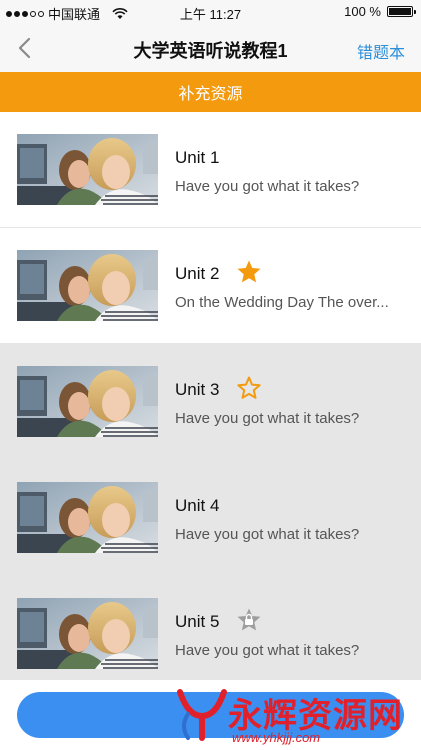 The height and width of the screenshot is (750, 421). Describe the element at coordinates (197, 273) in the screenshot. I see `unit-title: Unit 2` at that location.